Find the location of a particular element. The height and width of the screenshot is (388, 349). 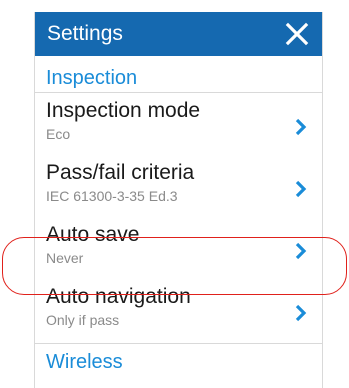

setting-value: Only if pass is located at coordinates (83, 320).